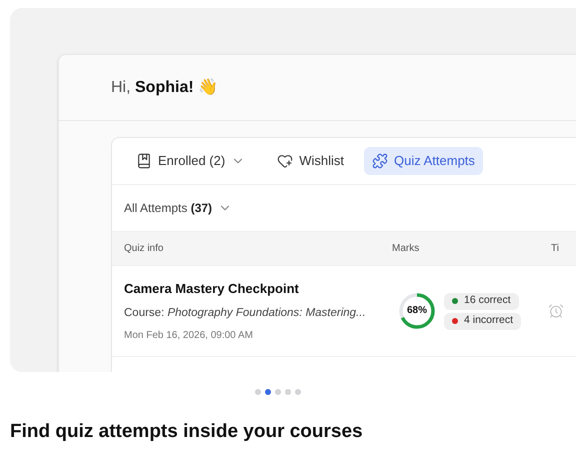 This screenshot has width=576, height=450. I want to click on attempt-date: Mon Feb 16, 2026, 09:00 AM, so click(189, 335).